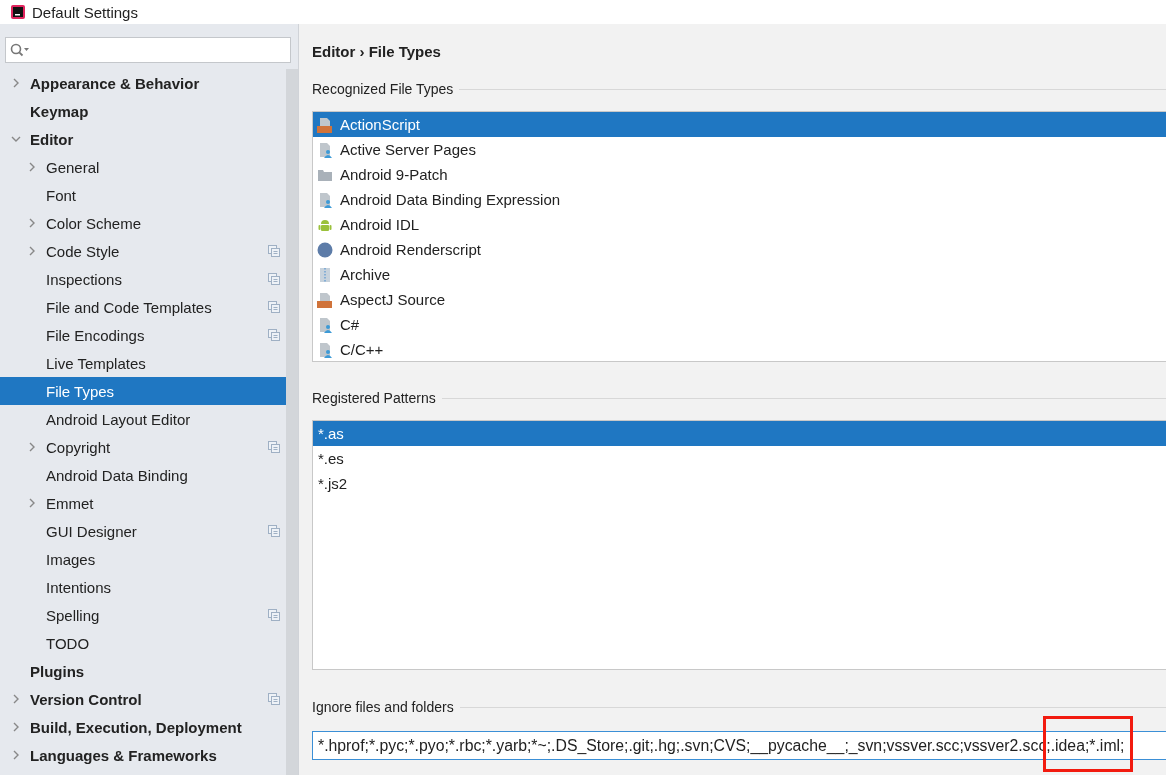  What do you see at coordinates (143, 195) in the screenshot?
I see `tree-item: Font` at bounding box center [143, 195].